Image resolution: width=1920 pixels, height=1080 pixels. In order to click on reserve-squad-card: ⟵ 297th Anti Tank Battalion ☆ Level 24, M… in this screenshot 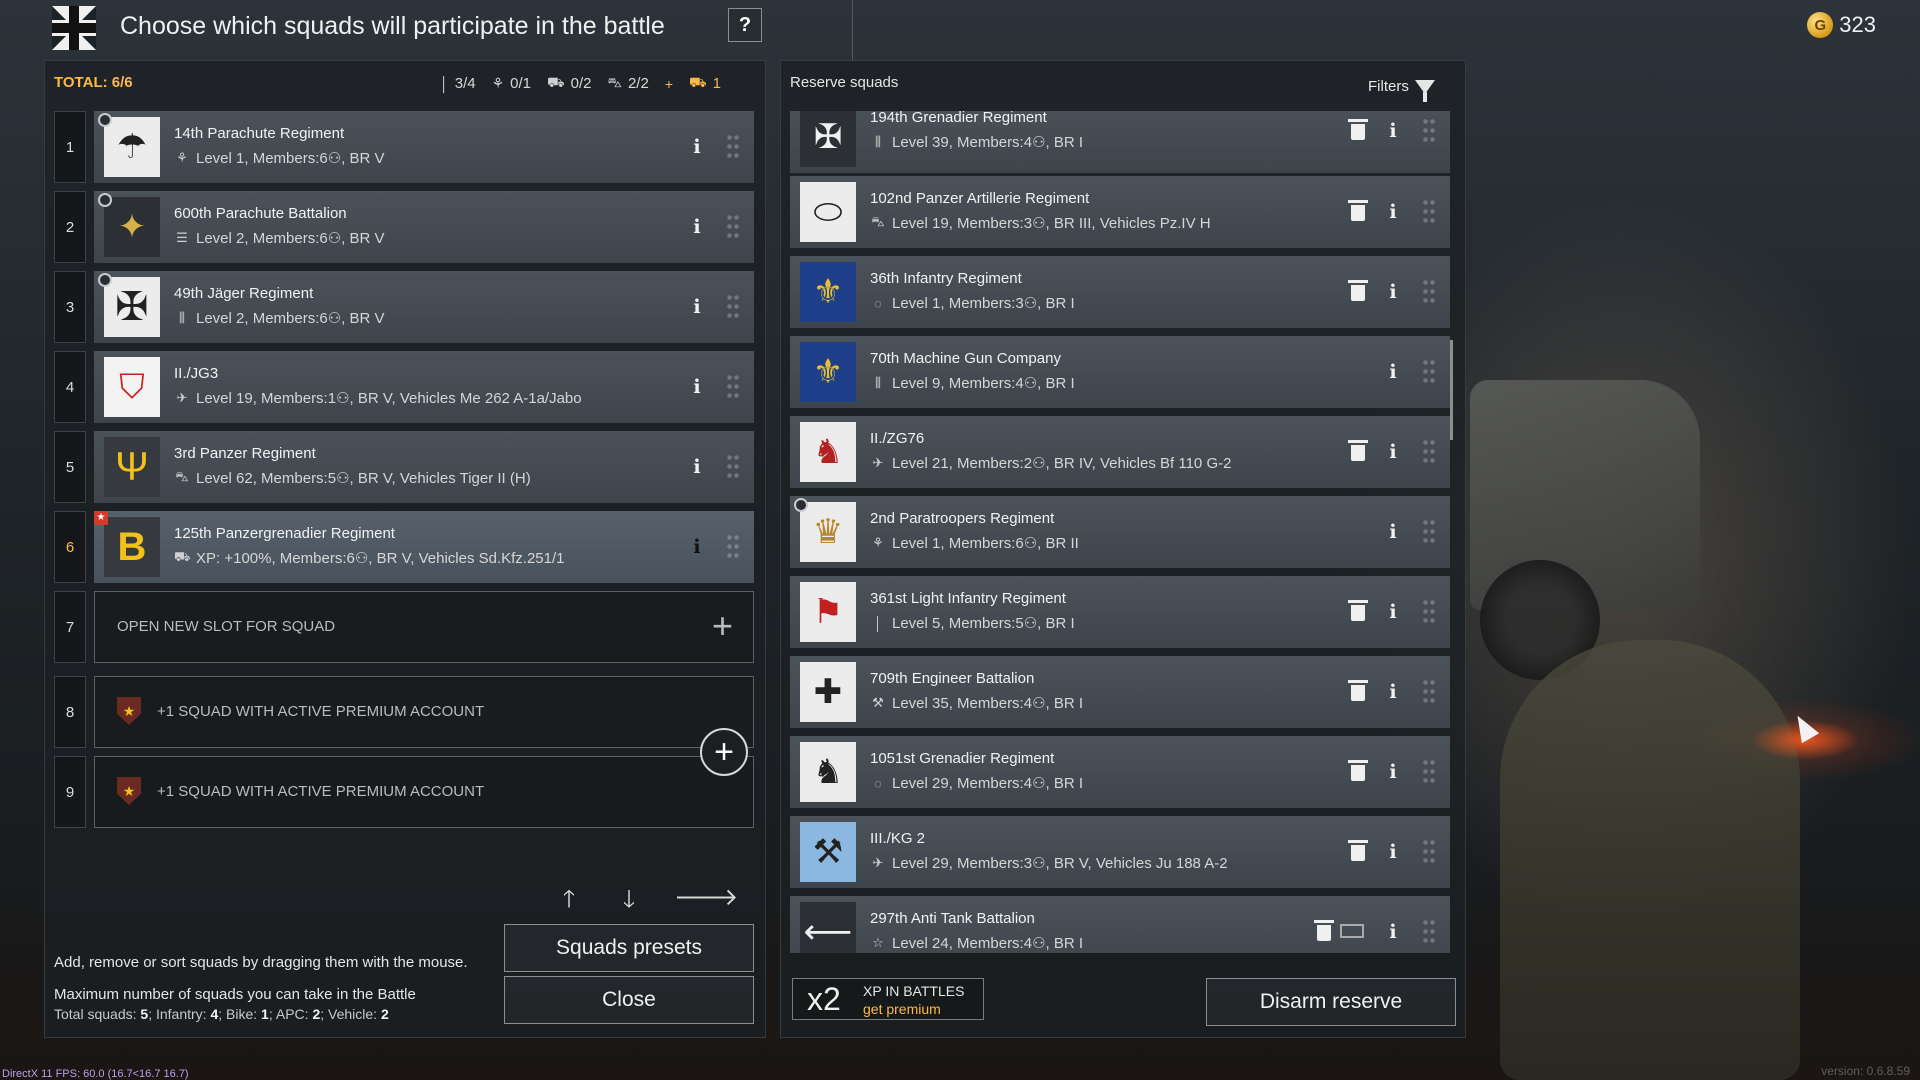, I will do `click(1120, 924)`.